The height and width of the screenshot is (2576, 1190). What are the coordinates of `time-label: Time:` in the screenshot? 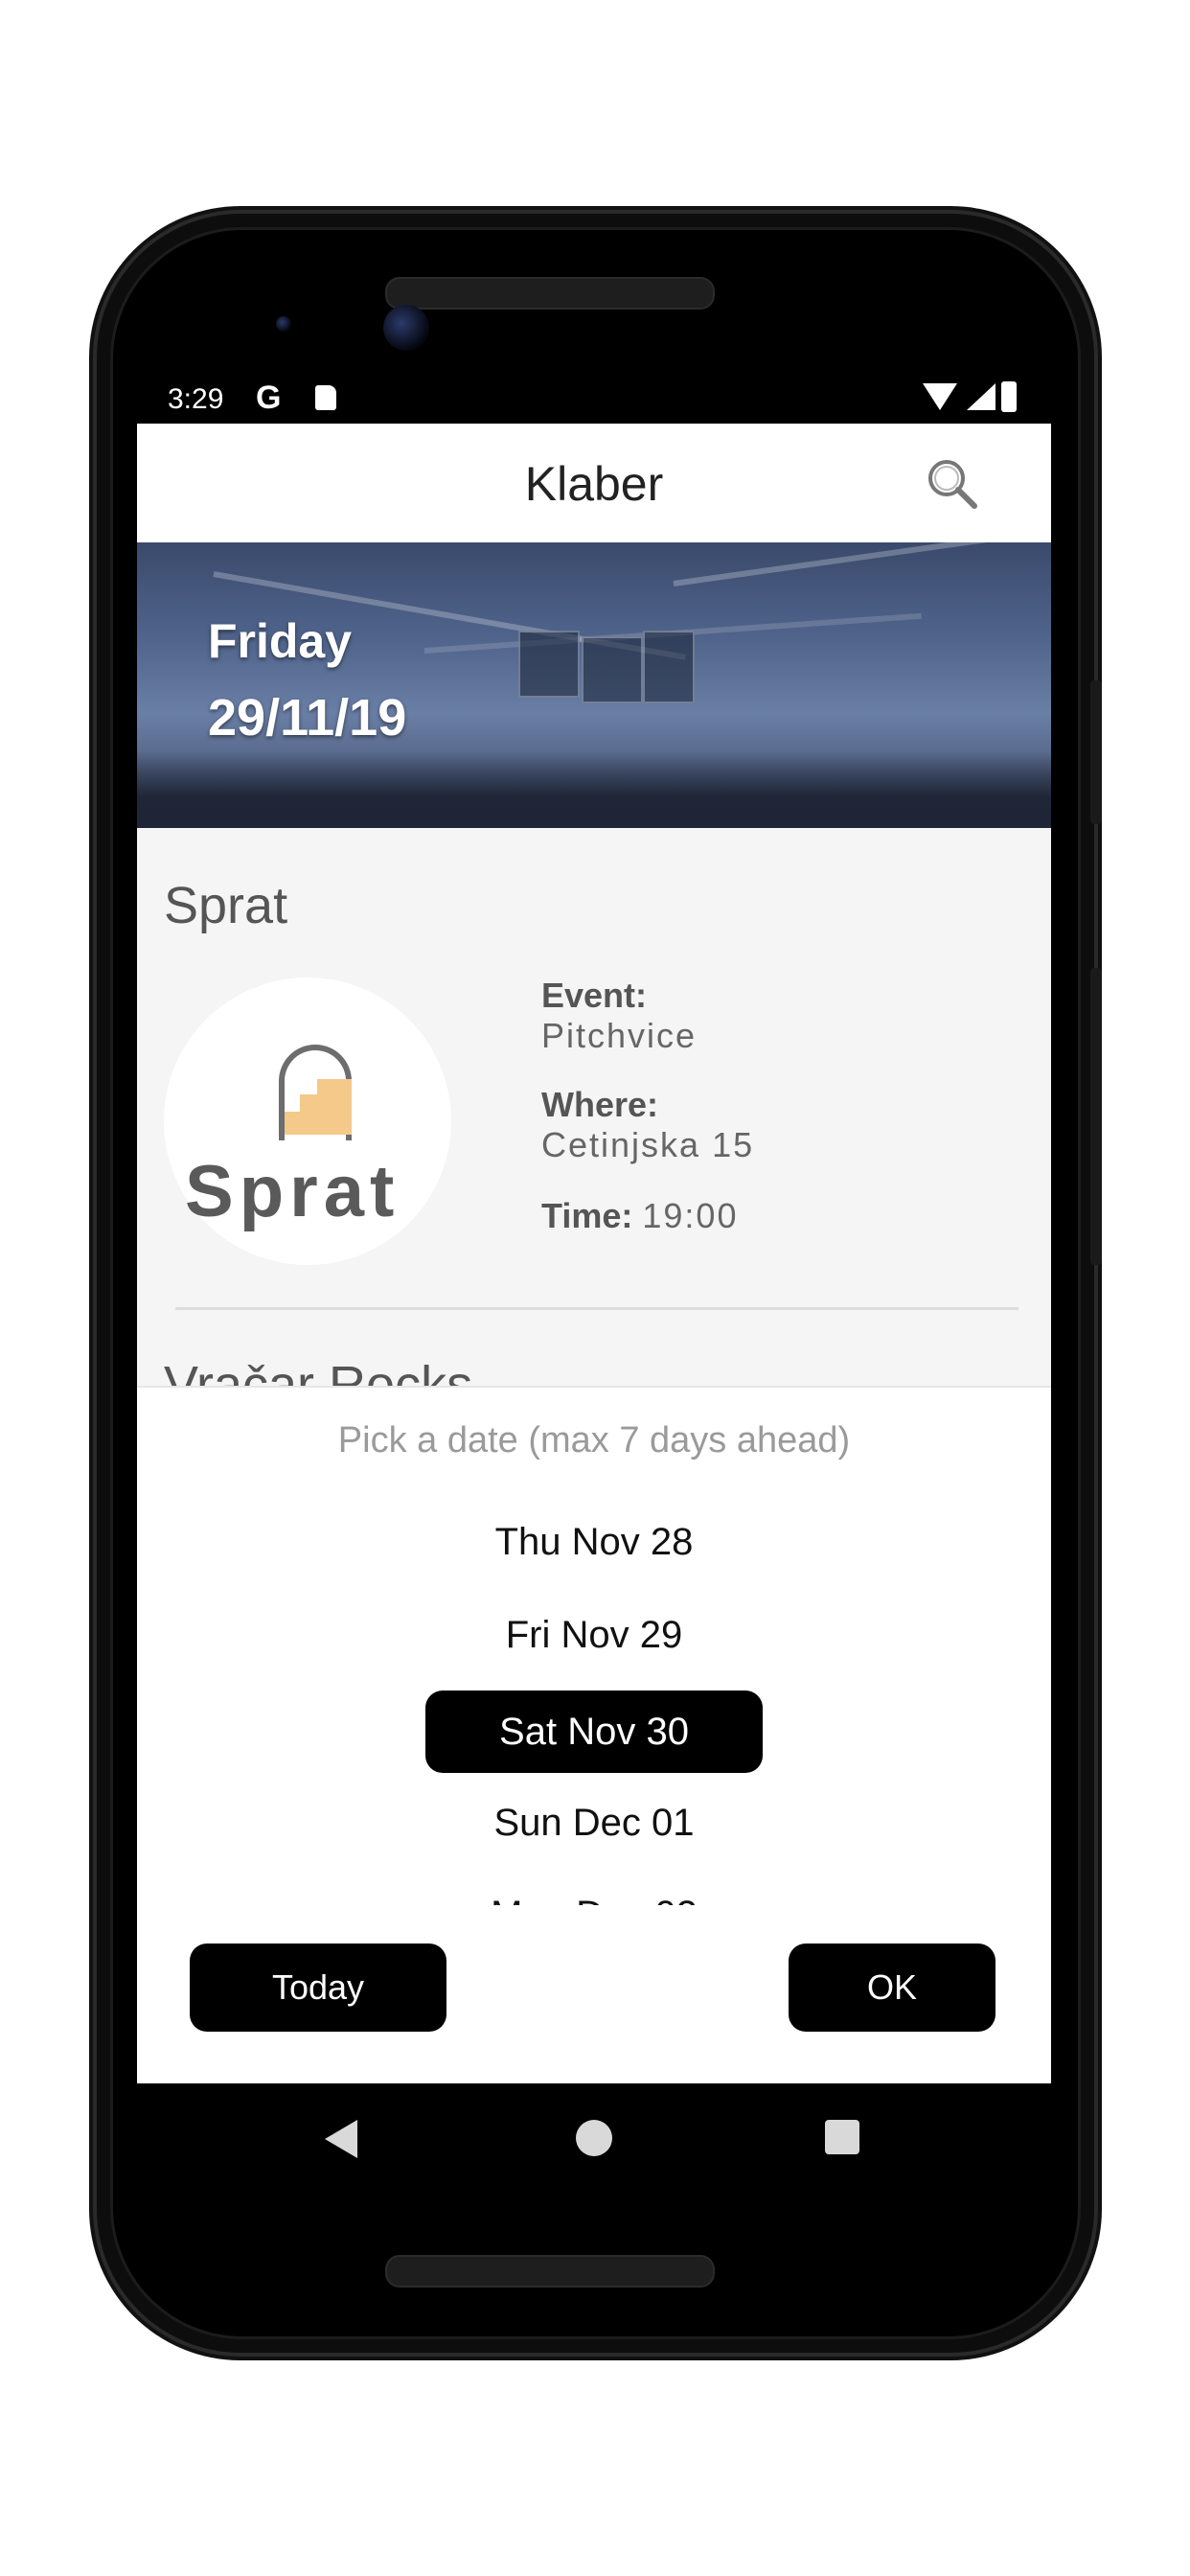 It's located at (587, 1215).